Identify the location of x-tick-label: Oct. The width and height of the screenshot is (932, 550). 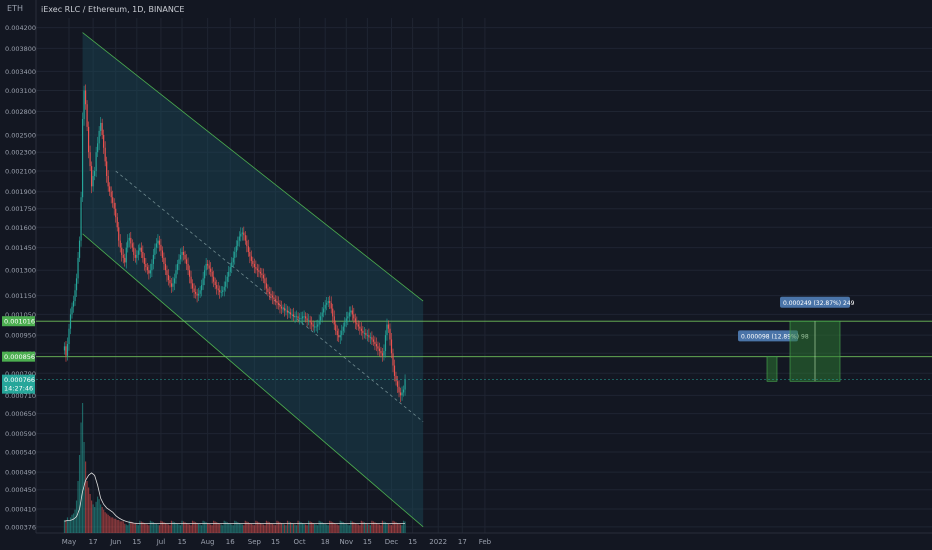
(300, 542).